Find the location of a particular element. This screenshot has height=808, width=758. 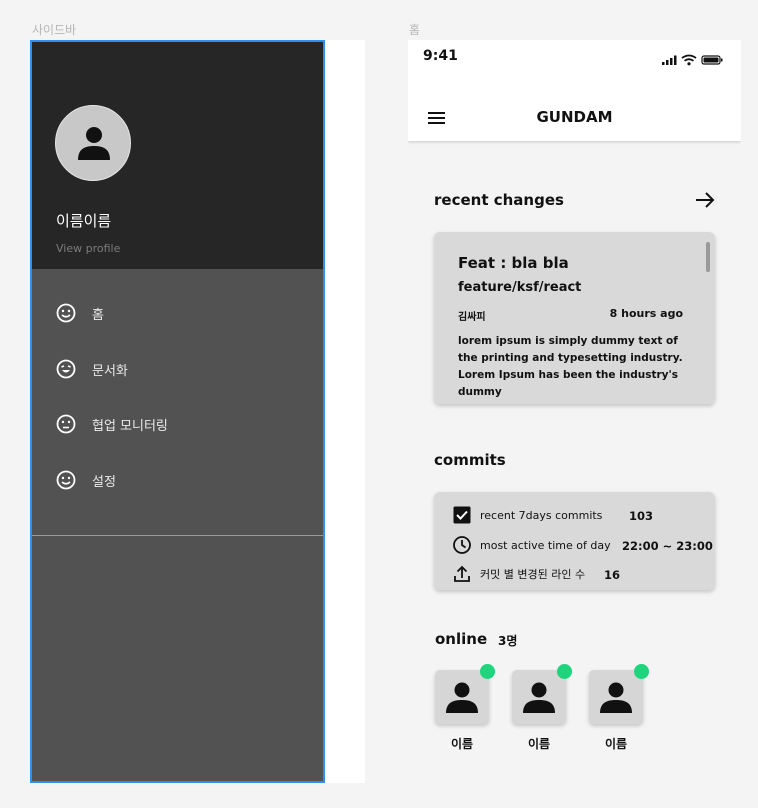

sidebar-frame-label: 사이드바 is located at coordinates (54, 30).